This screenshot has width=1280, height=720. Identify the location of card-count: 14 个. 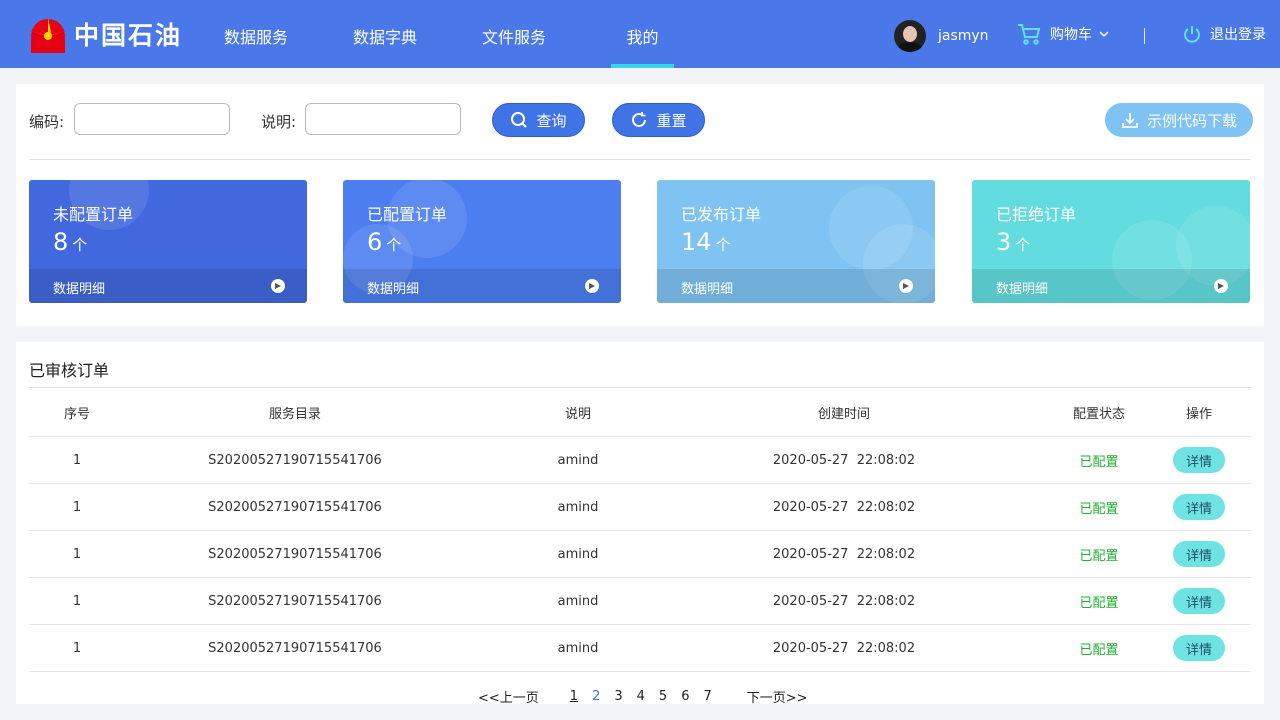
(706, 242).